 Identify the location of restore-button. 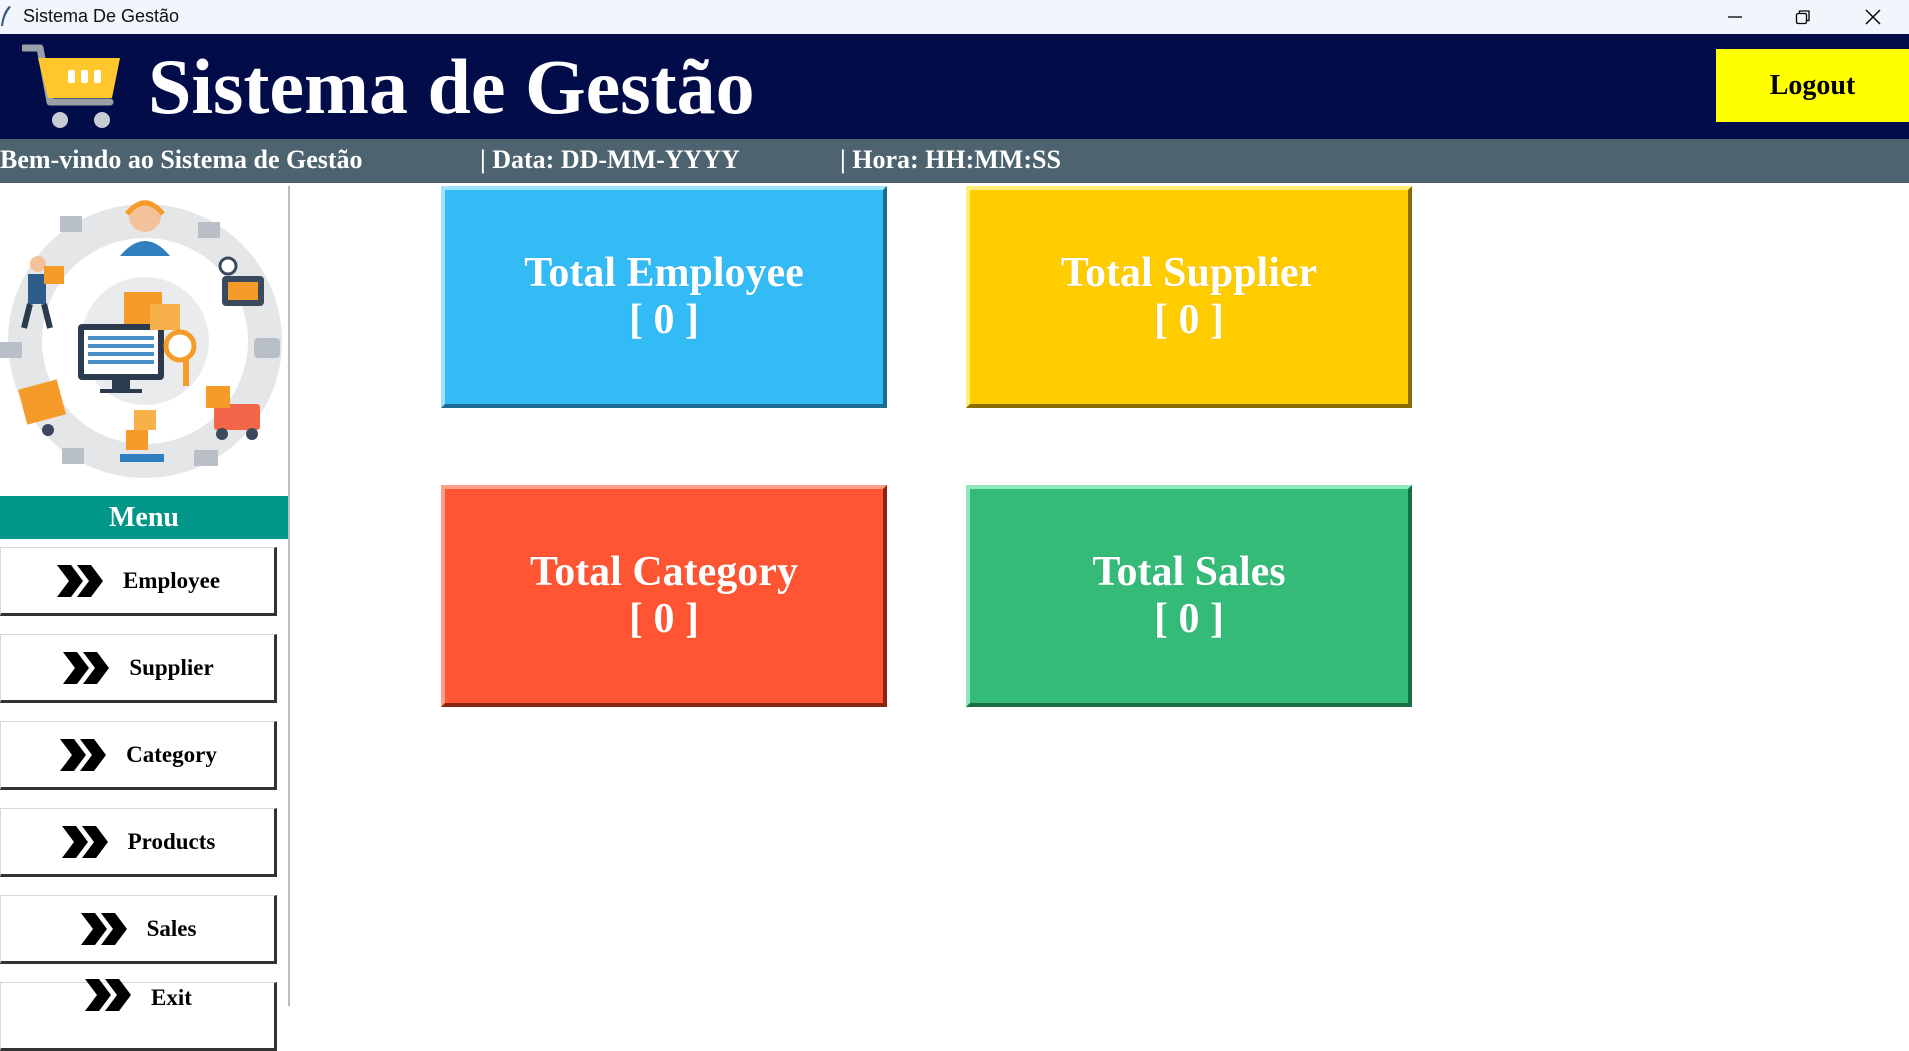
(1803, 17).